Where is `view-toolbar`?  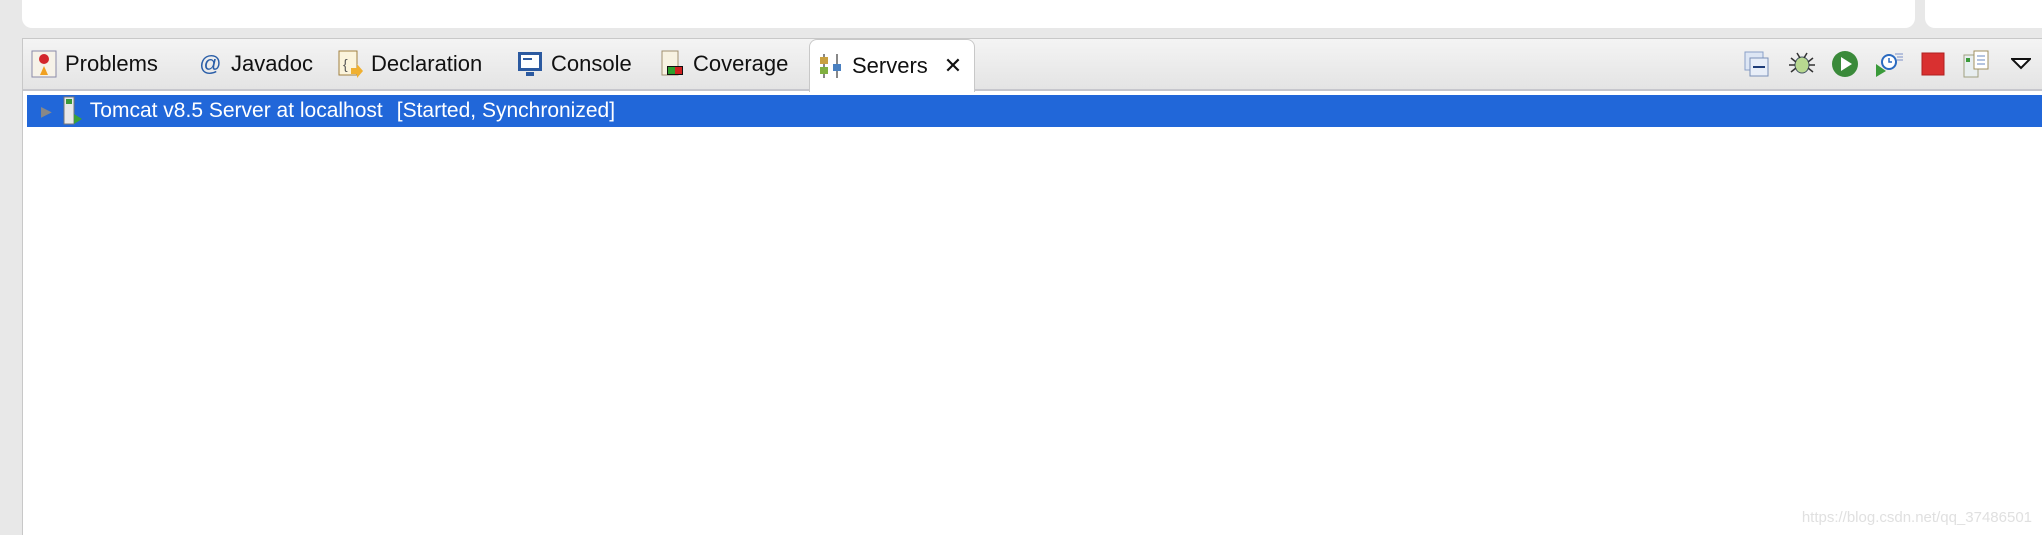 view-toolbar is located at coordinates (1888, 64).